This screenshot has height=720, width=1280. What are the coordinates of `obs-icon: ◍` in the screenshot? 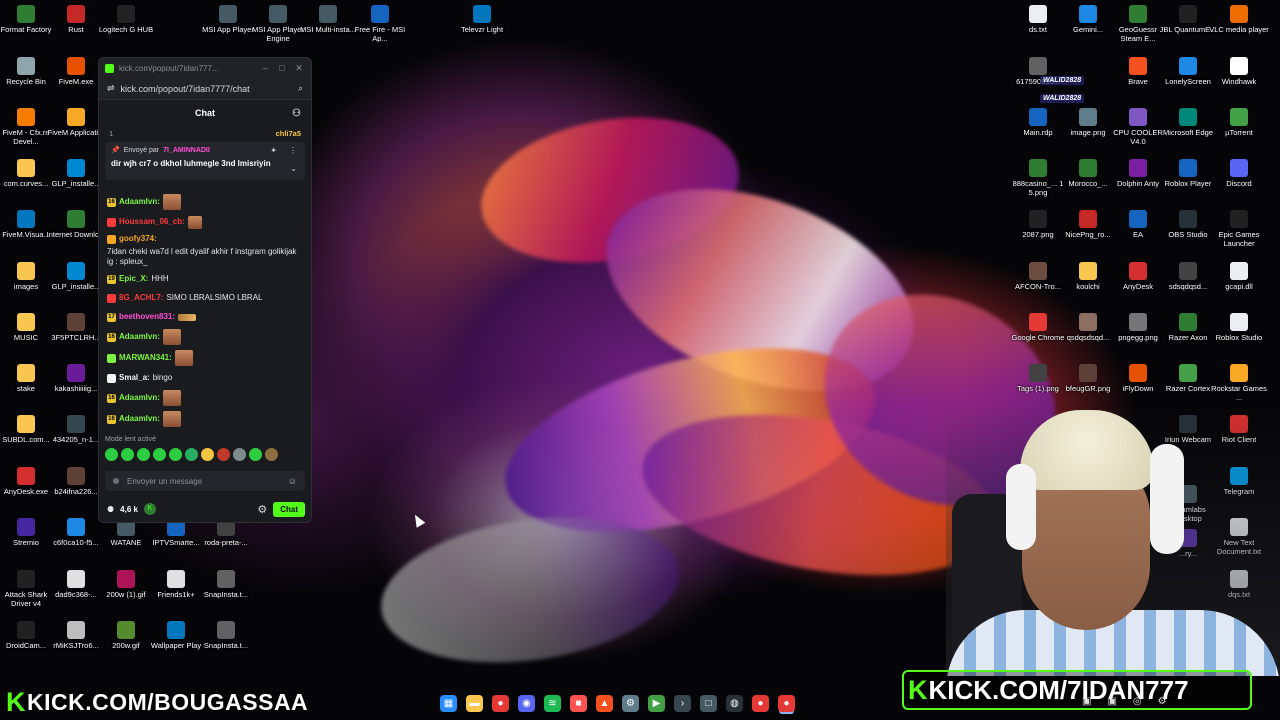 It's located at (734, 703).